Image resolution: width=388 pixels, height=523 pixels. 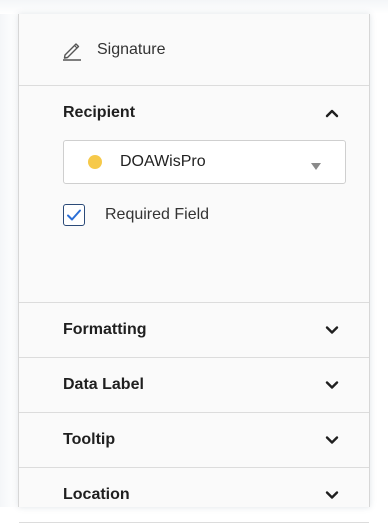 I want to click on location-section-header: Location, so click(x=194, y=495).